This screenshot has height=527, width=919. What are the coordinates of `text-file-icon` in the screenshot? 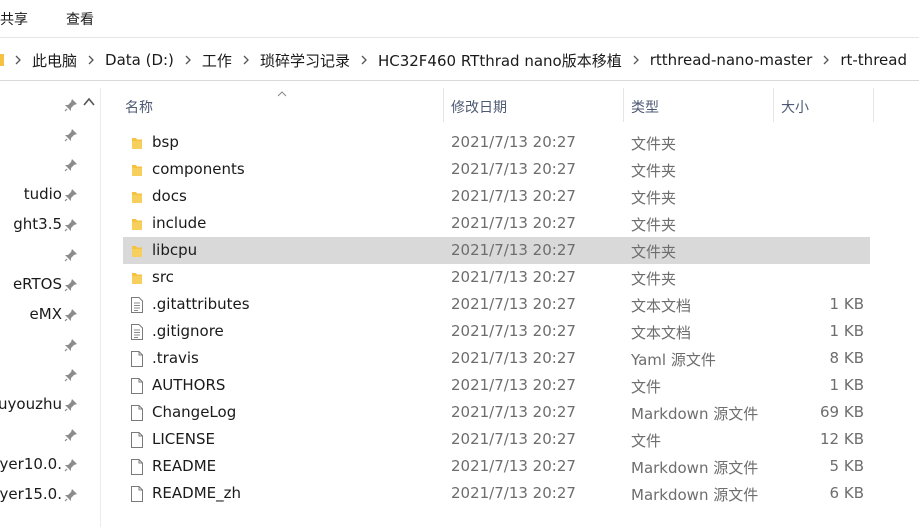 It's located at (137, 305).